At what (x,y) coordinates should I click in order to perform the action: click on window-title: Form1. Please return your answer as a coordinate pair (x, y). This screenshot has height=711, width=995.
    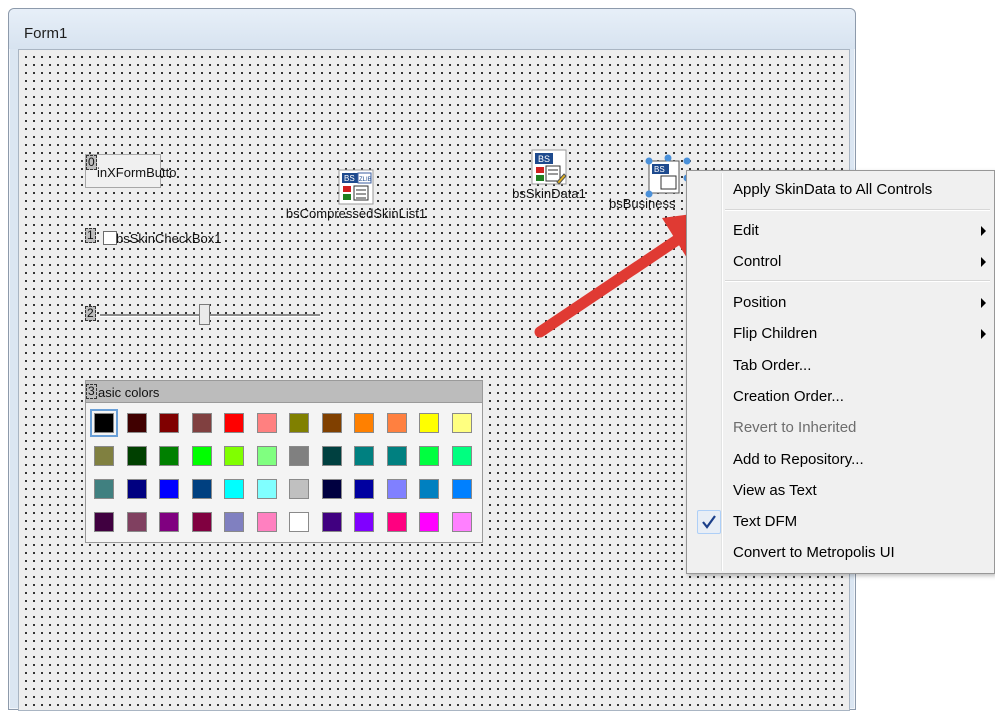
    Looking at the image, I should click on (46, 33).